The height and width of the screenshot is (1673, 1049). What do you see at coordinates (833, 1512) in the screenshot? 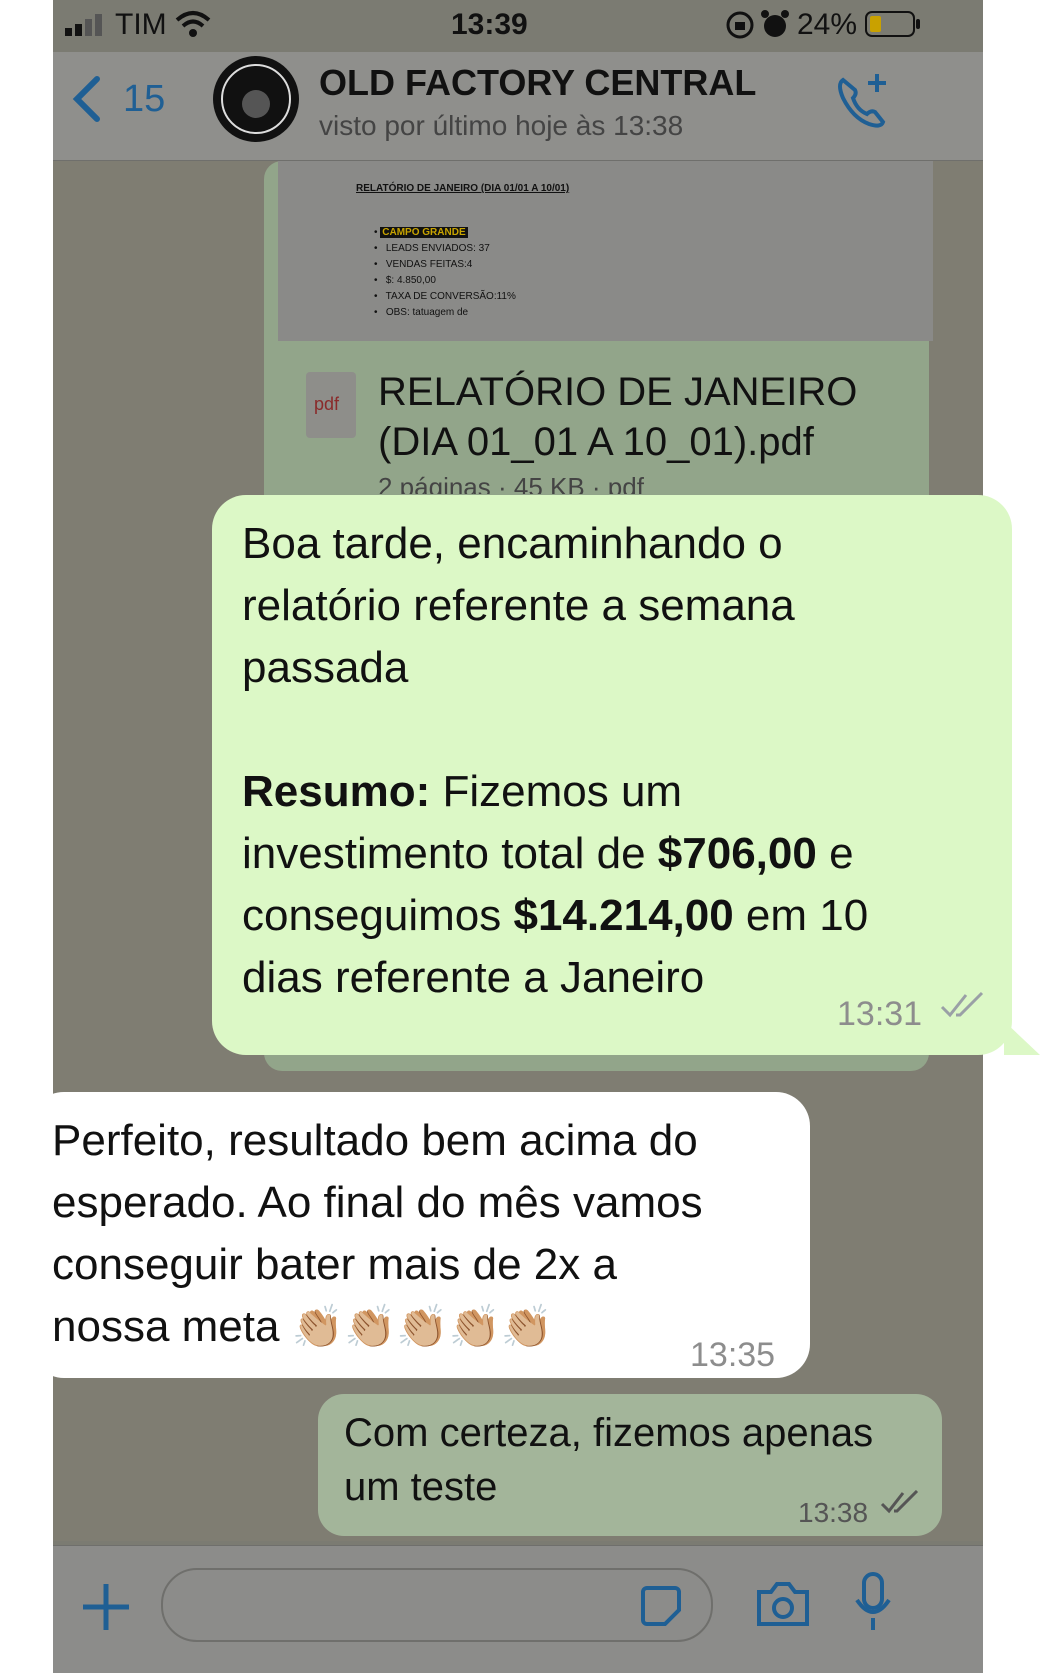
I see `message-time: 13:38` at bounding box center [833, 1512].